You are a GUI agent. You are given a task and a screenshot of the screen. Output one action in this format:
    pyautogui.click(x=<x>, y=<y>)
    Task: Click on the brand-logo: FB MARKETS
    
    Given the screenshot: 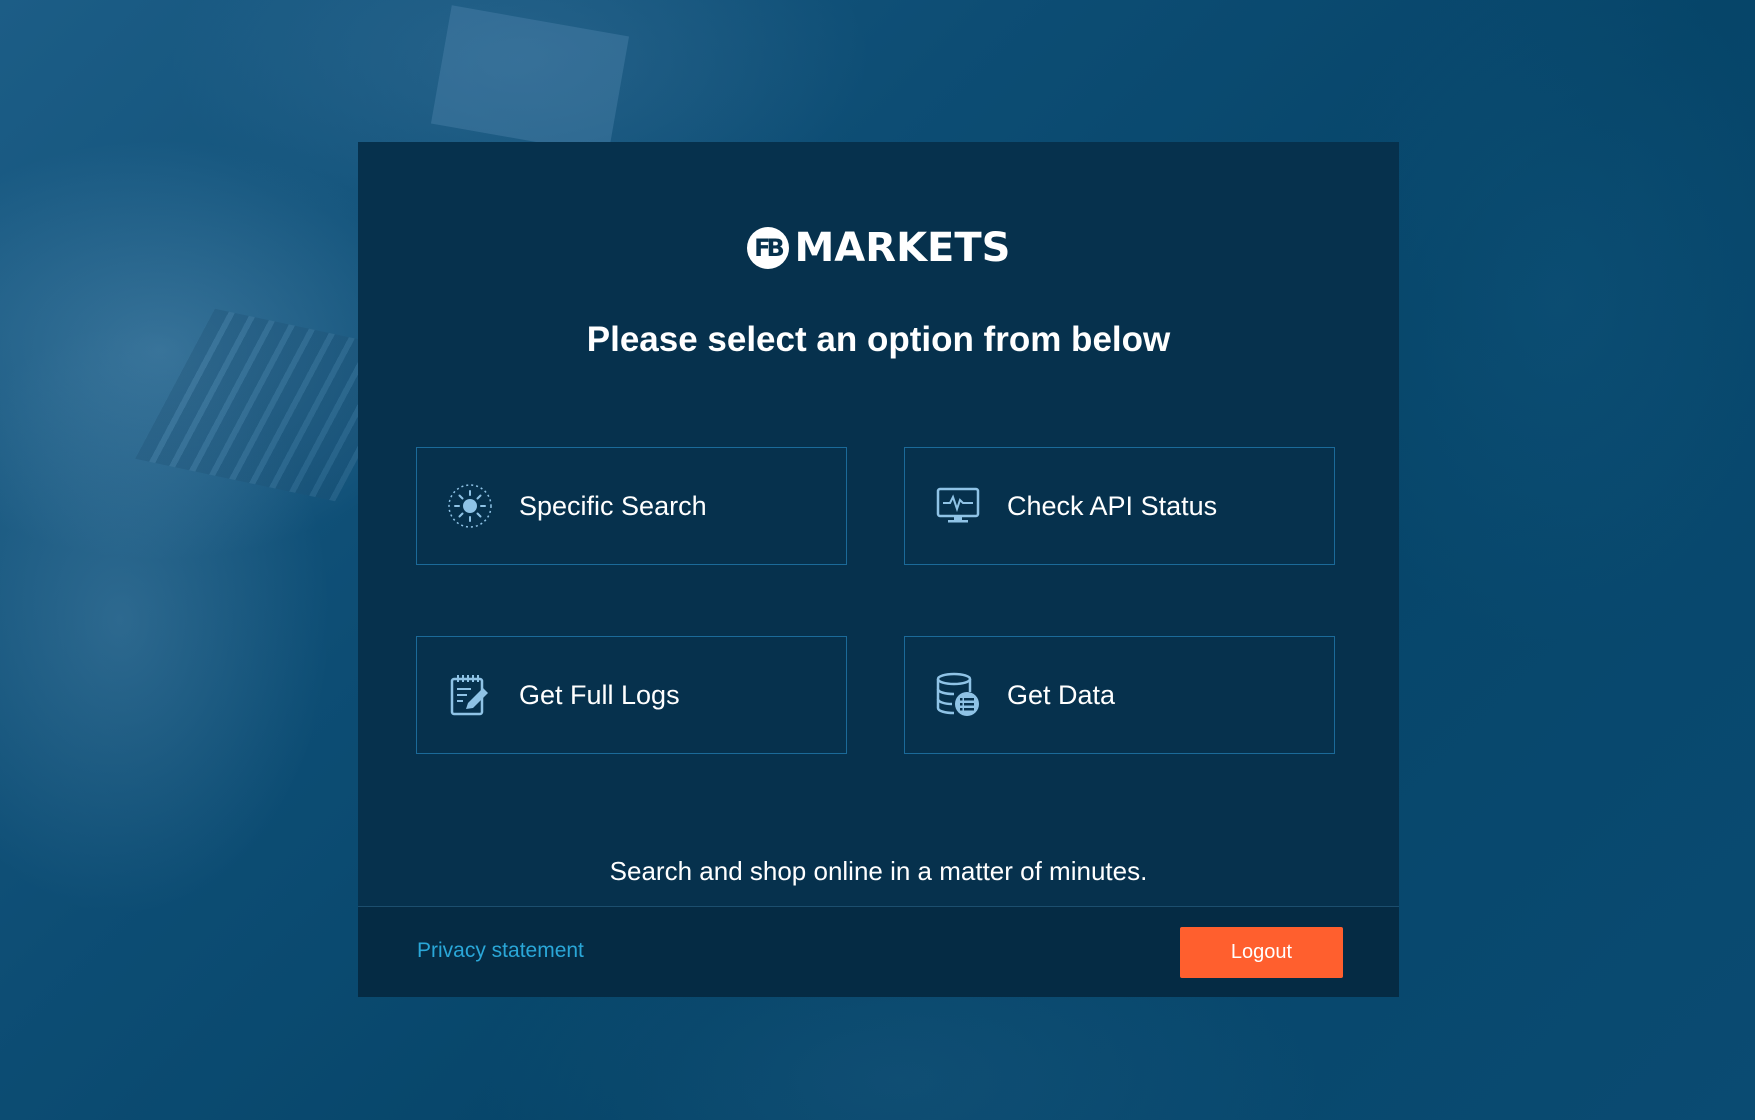 What is the action you would take?
    pyautogui.click(x=878, y=248)
    